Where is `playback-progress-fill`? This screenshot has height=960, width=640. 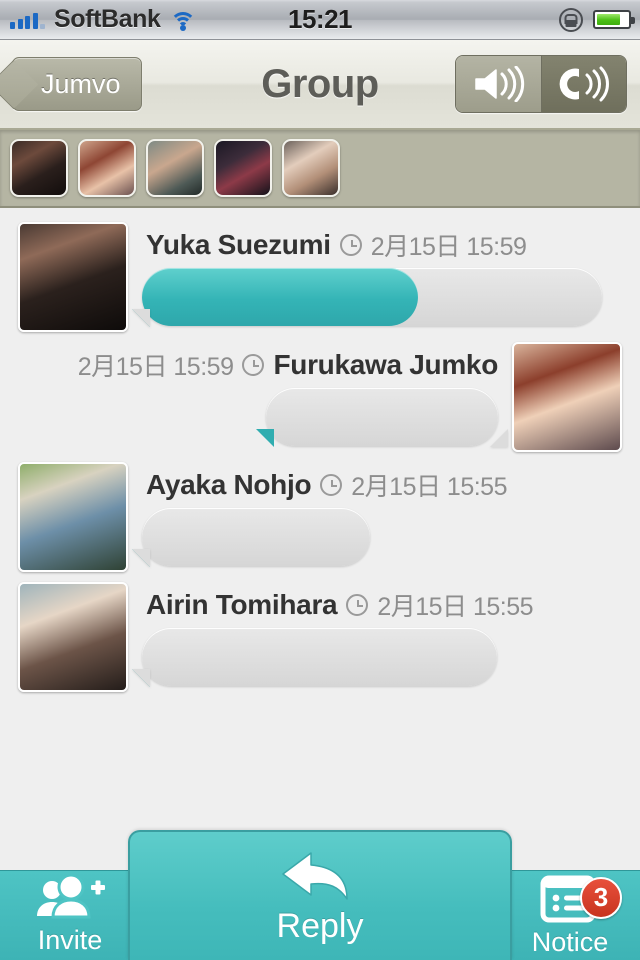
playback-progress-fill is located at coordinates (275, 297).